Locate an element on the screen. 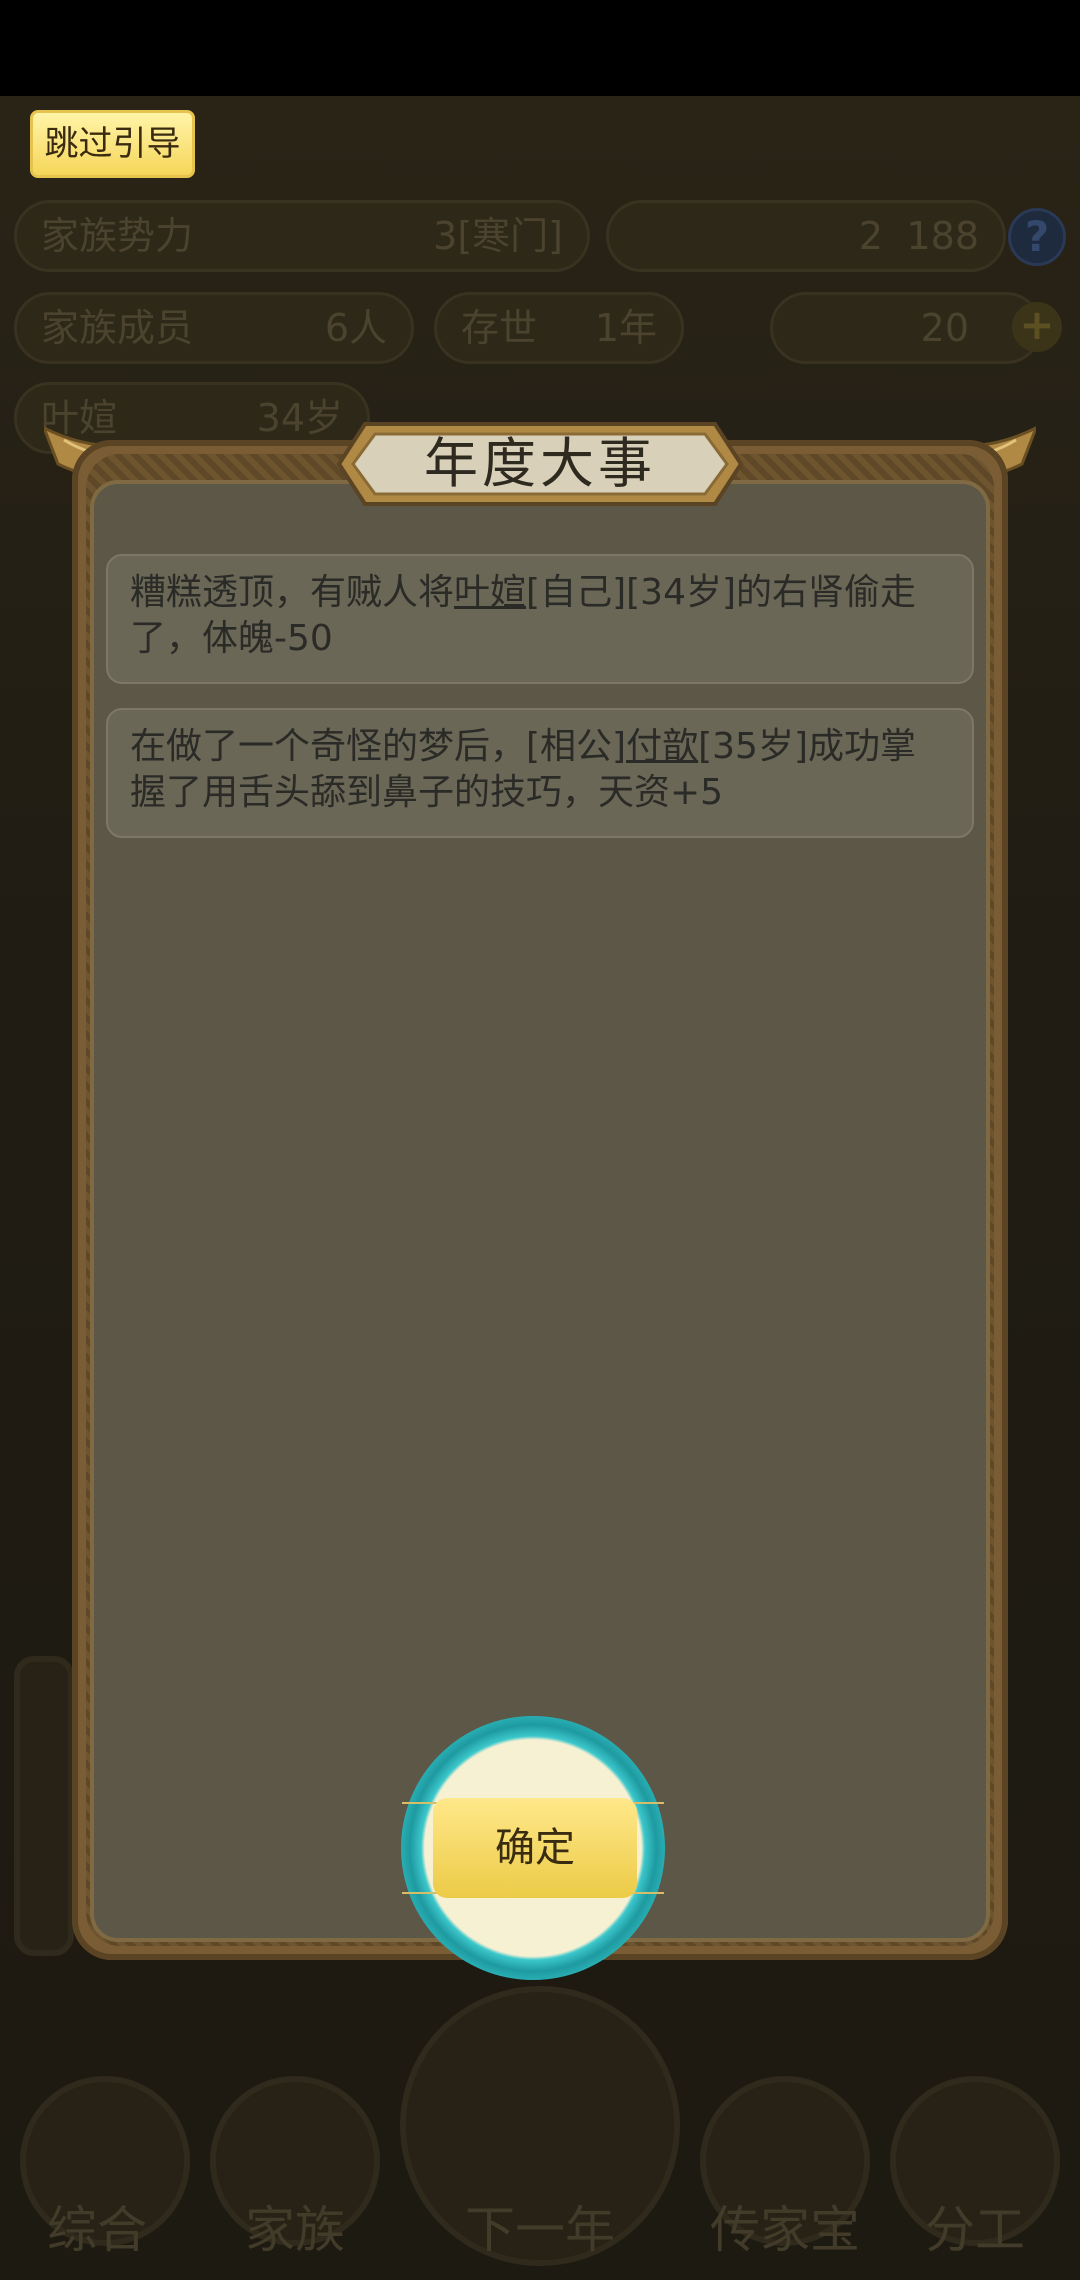  event-text: 在做了一个奇怪的梦后，[相公] is located at coordinates (378, 746).